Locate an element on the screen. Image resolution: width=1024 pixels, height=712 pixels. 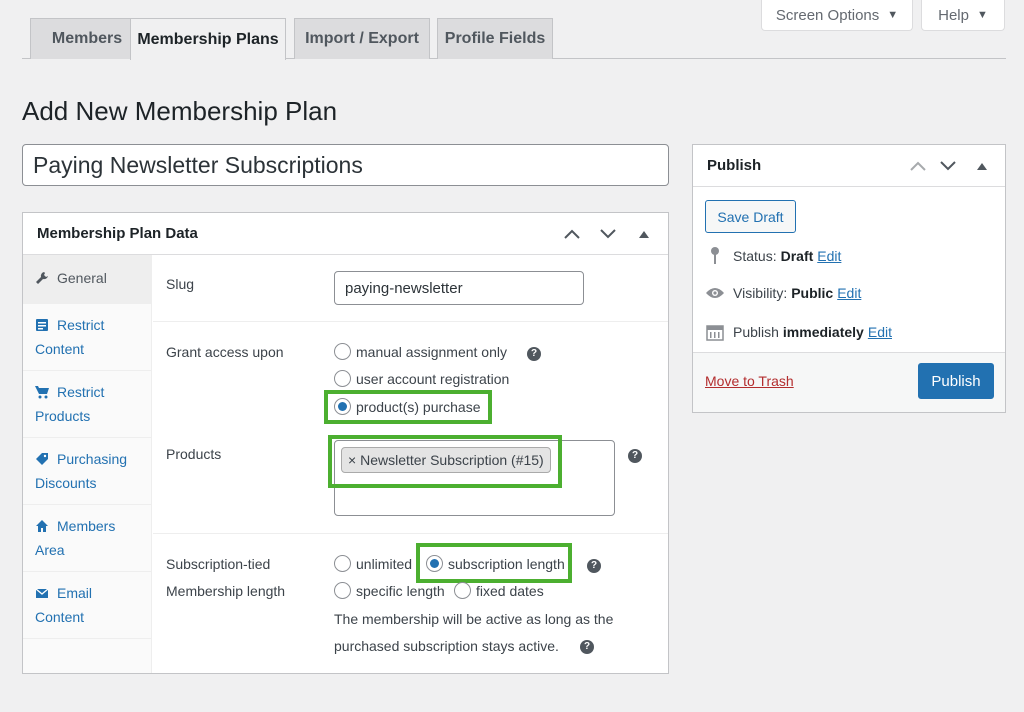
wrench-icon is located at coordinates (44, 280).